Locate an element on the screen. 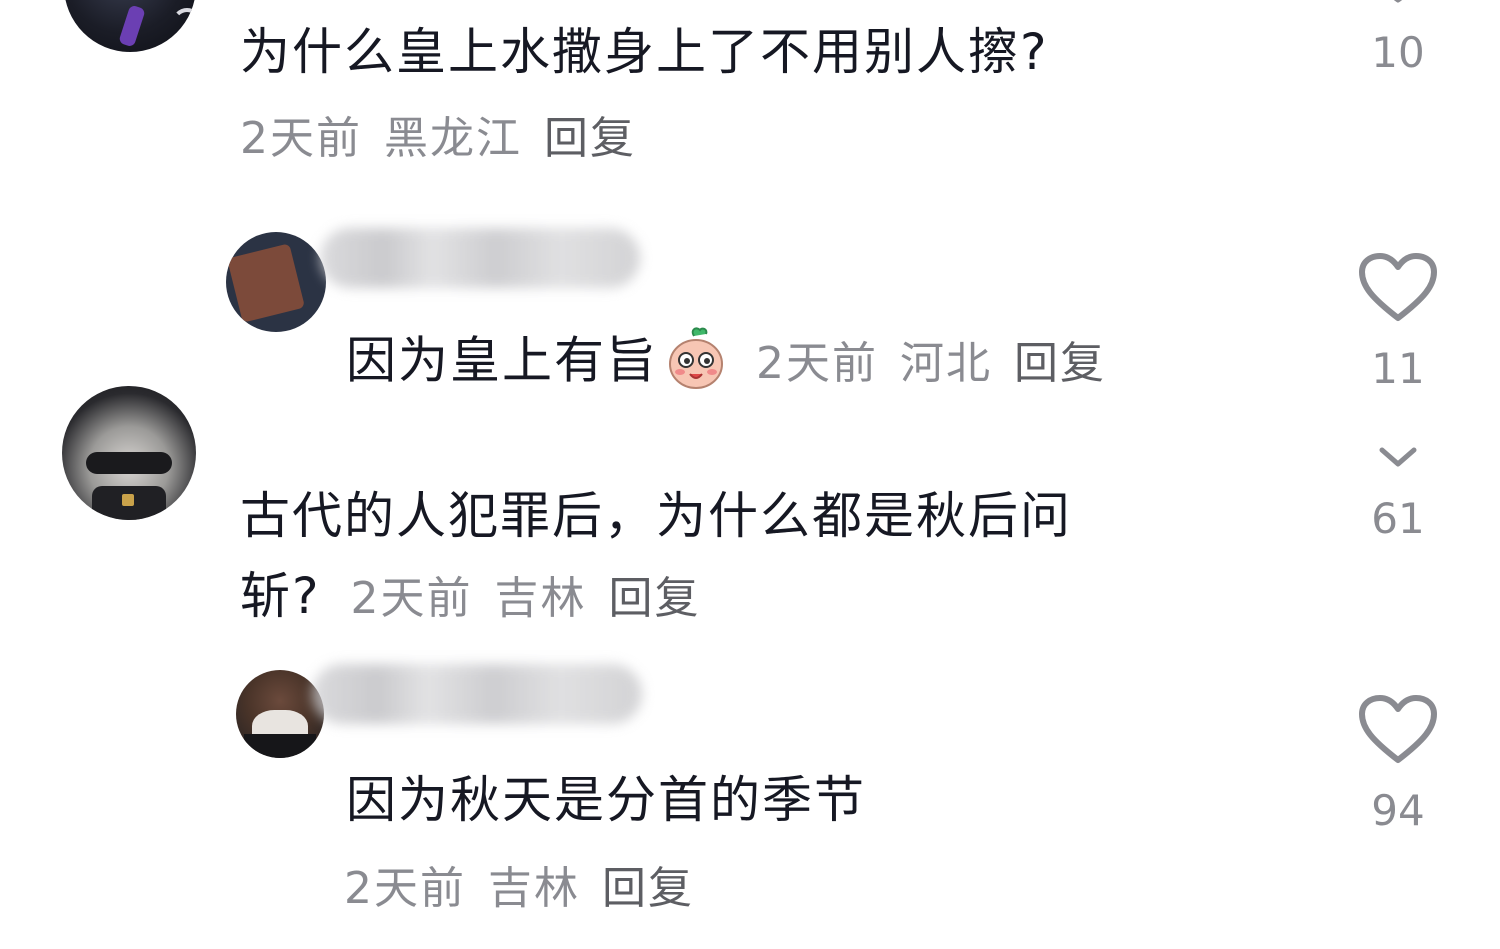 This screenshot has width=1500, height=949. comment-location: 黑龙江 is located at coordinates (453, 138).